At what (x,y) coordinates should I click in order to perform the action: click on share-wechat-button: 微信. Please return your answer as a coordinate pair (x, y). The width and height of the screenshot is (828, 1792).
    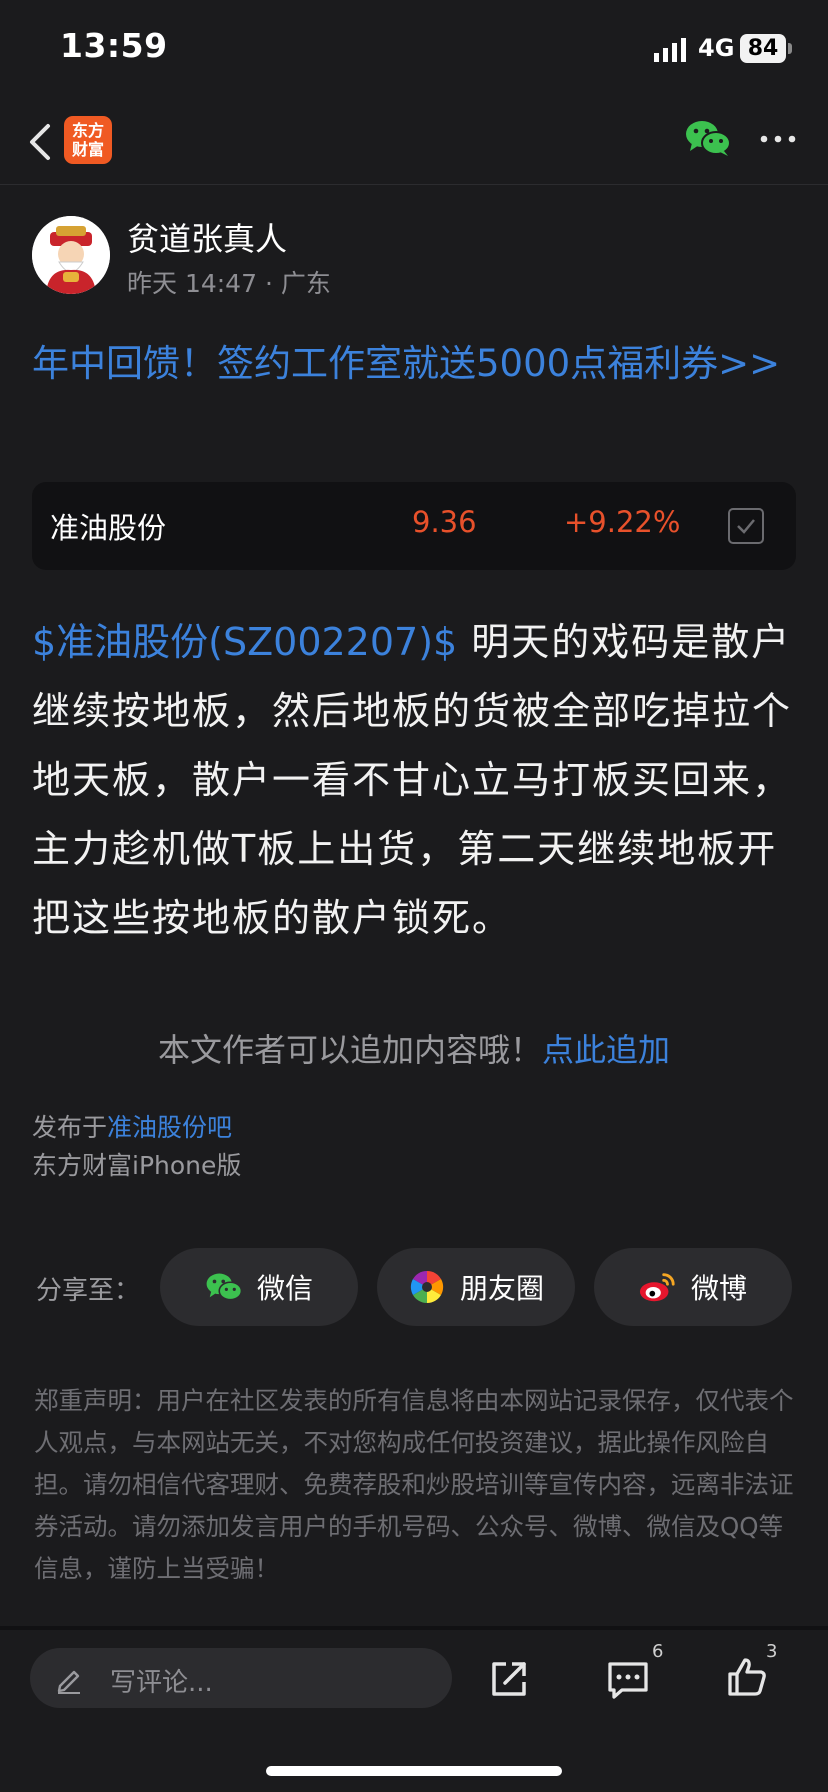
    Looking at the image, I should click on (259, 1287).